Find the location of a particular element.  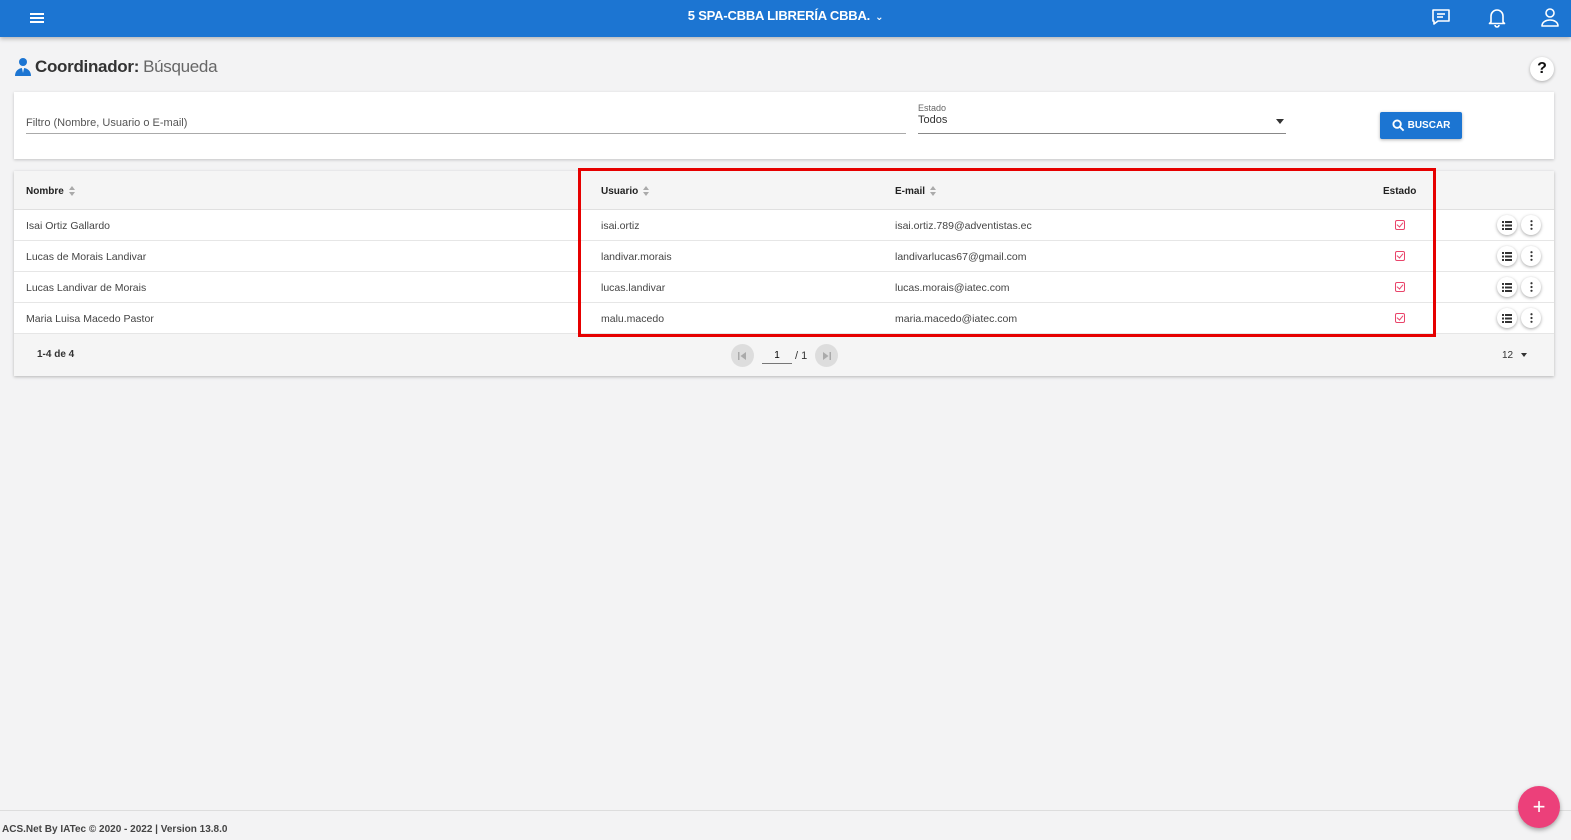

page-title-sub: Búsqueda is located at coordinates (180, 66).